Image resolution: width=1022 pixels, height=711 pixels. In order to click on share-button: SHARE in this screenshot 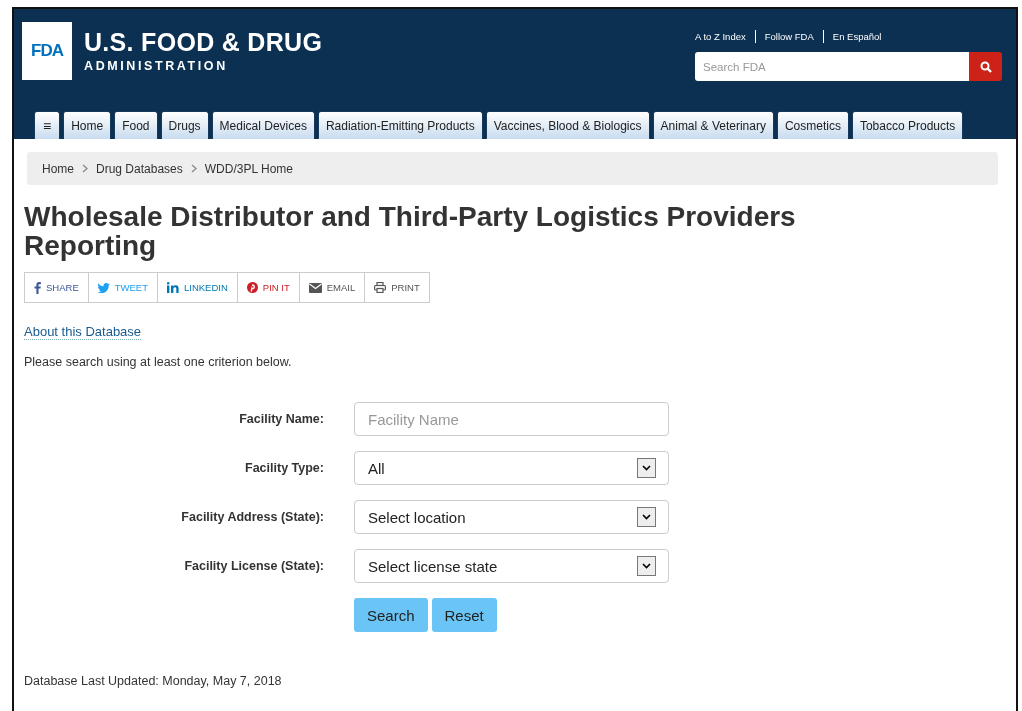, I will do `click(56, 287)`.